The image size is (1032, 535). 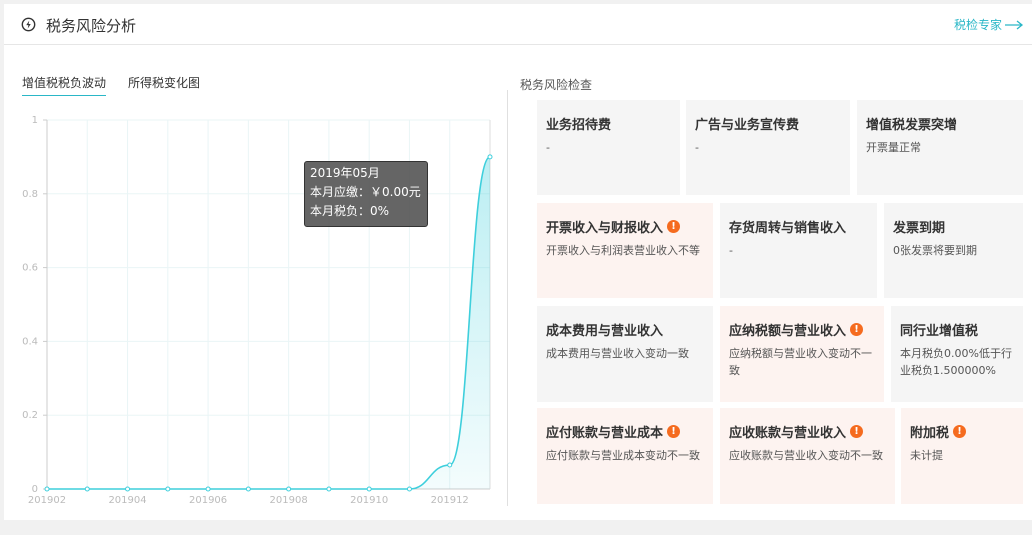 What do you see at coordinates (800, 362) in the screenshot?
I see `risk-card-desc: 应纳税额与营业收入变动不一致` at bounding box center [800, 362].